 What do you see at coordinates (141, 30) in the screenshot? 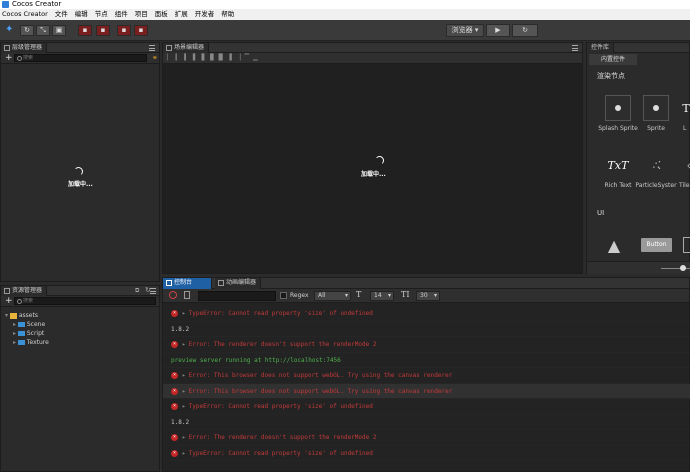
I see `layout-button: ▪` at bounding box center [141, 30].